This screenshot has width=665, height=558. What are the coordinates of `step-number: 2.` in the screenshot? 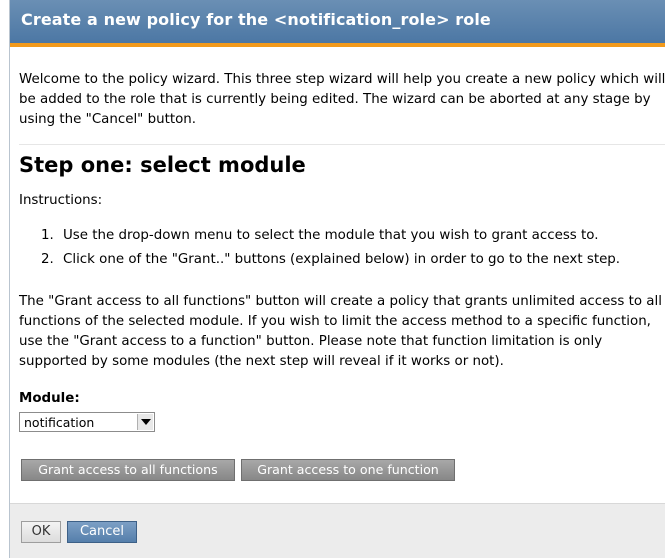 It's located at (47, 259).